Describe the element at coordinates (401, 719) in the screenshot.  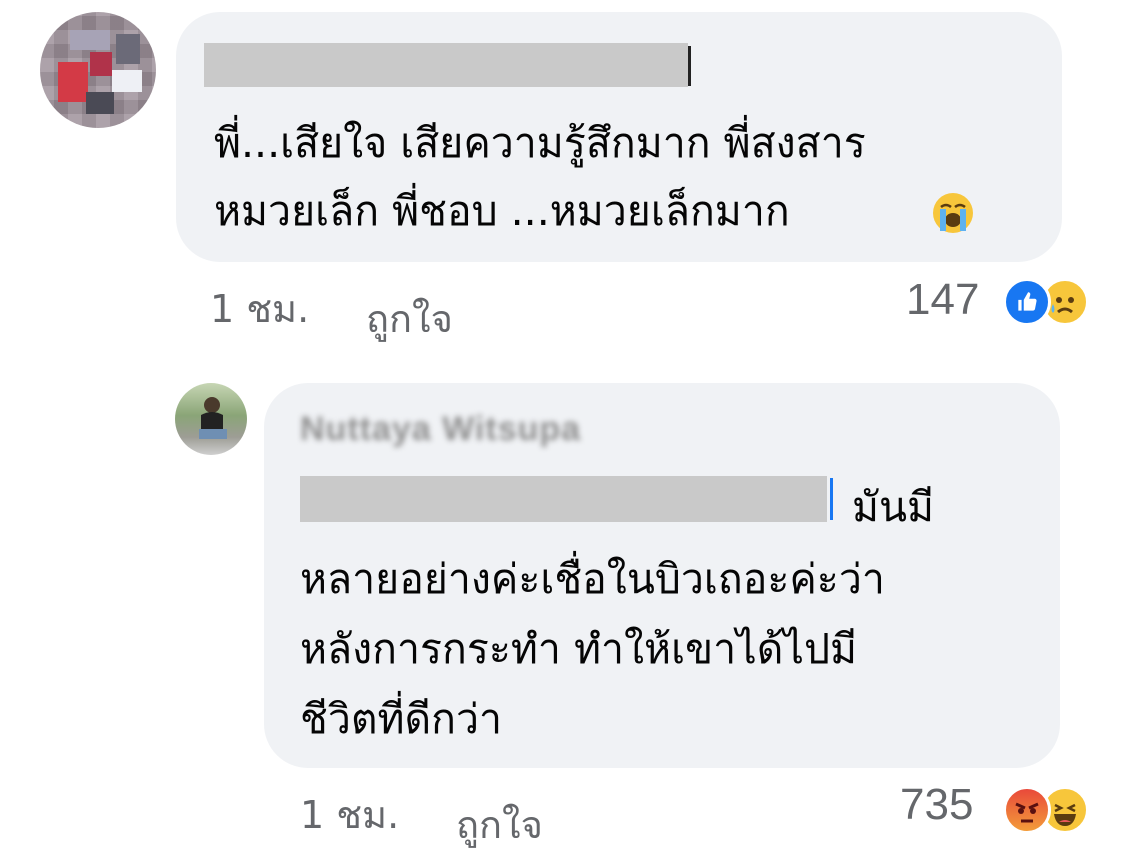
I see `comment-text: ชีวิตที่ดีกว่า` at that location.